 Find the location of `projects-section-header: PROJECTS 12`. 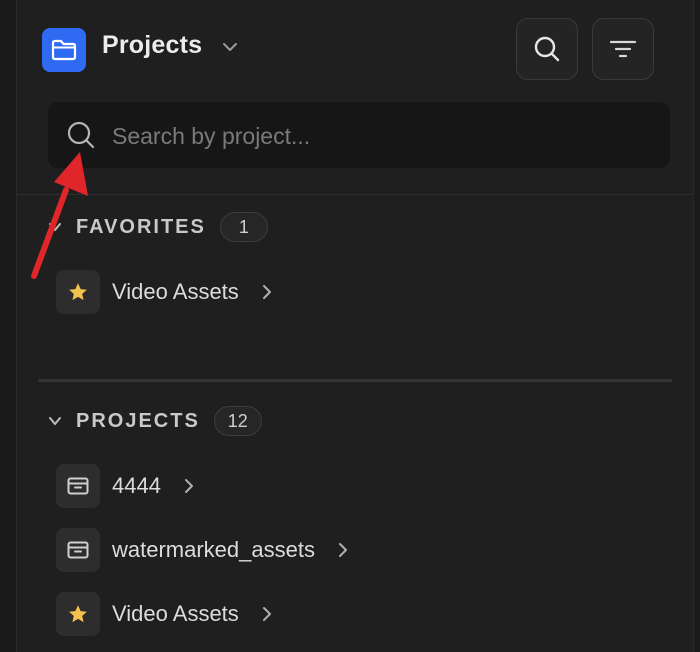

projects-section-header: PROJECTS 12 is located at coordinates (155, 421).